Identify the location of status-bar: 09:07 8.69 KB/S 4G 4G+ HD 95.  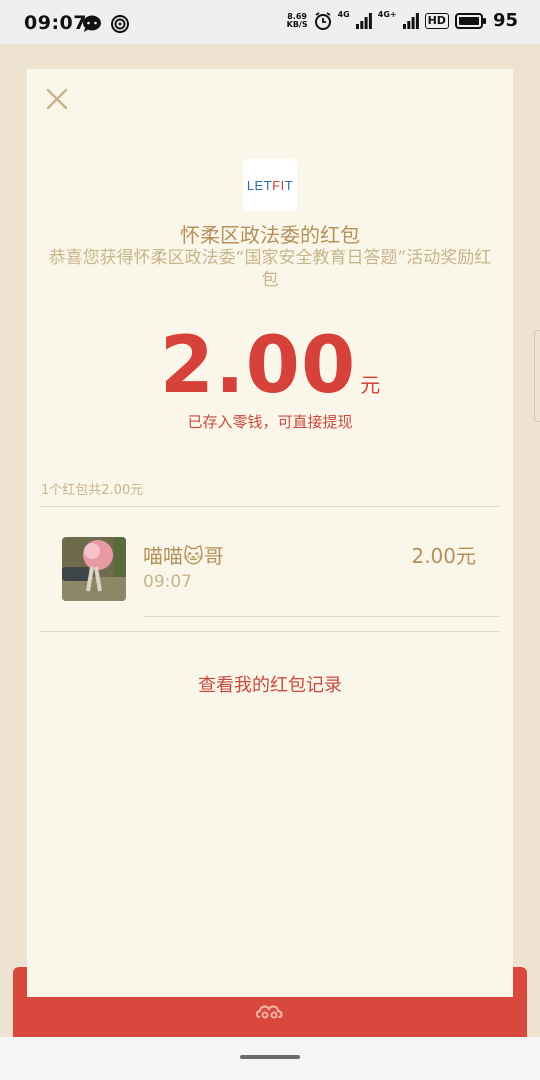
(270, 22).